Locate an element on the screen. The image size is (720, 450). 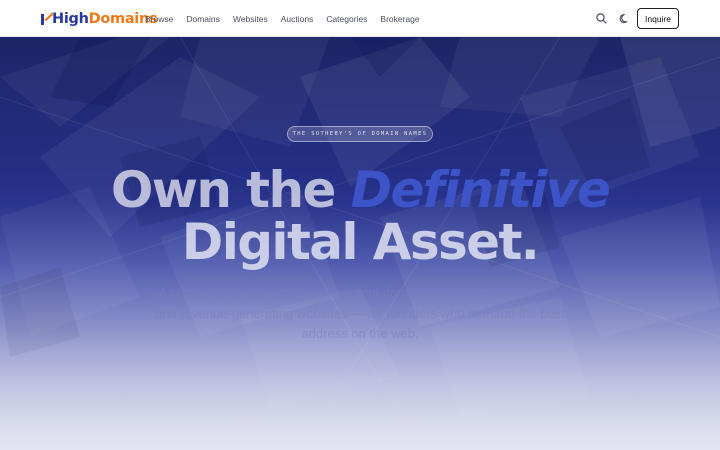
inquire-button: Inquire is located at coordinates (658, 18).